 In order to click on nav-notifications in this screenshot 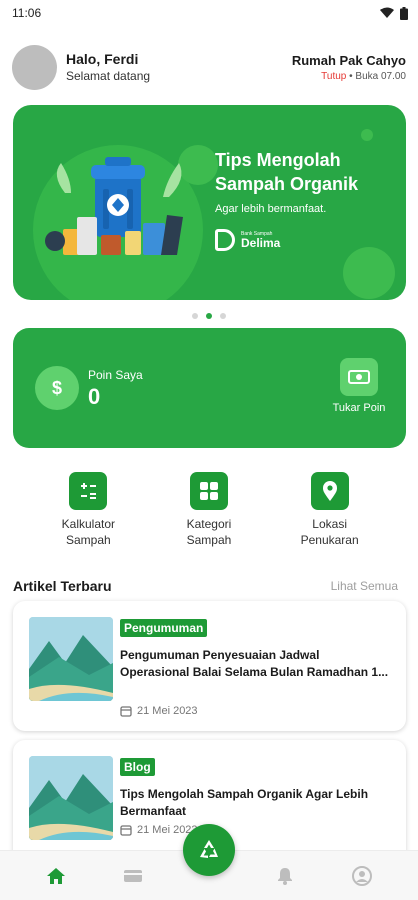, I will do `click(285, 876)`.